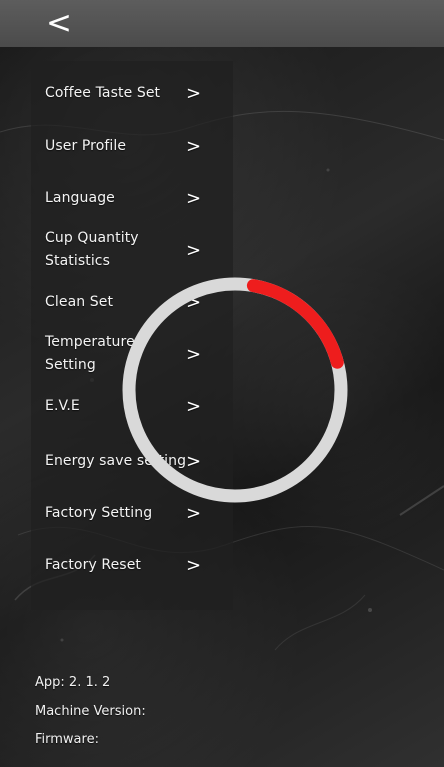 This screenshot has width=444, height=767. I want to click on app-version-label: App:, so click(50, 682).